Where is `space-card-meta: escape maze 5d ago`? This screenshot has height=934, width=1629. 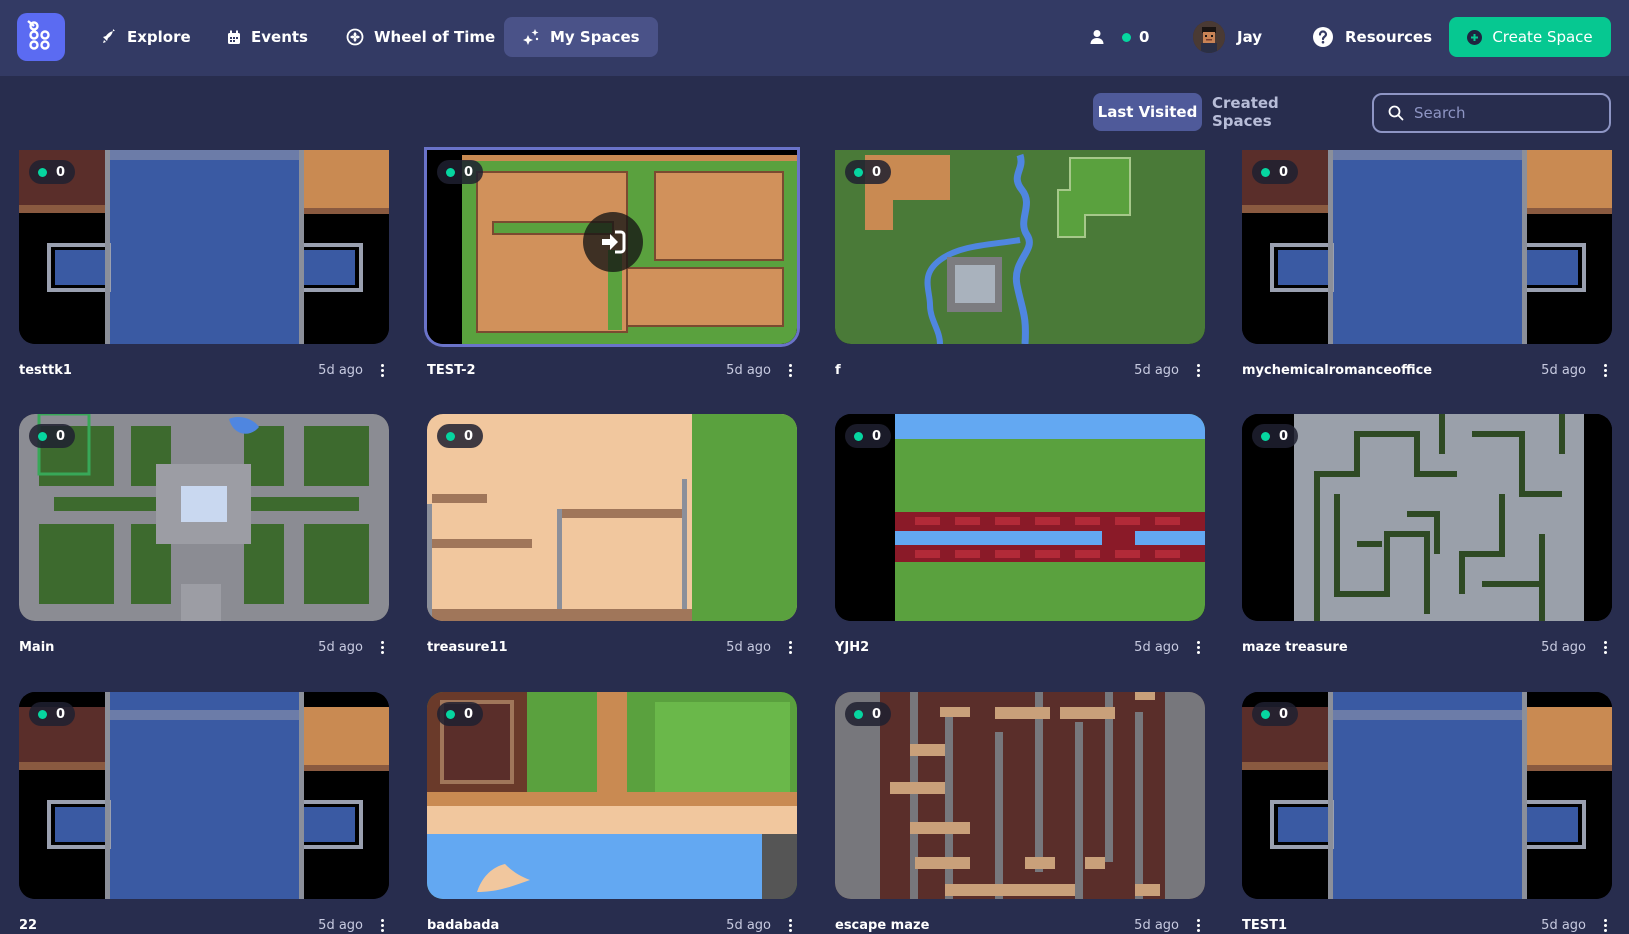 space-card-meta: escape maze 5d ago is located at coordinates (1020, 924).